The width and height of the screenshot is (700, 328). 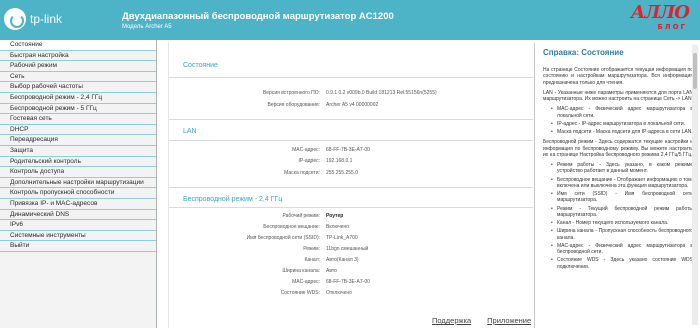 I want to click on sidebar-item-guest-network: Гостевая сеть, so click(x=78, y=119).